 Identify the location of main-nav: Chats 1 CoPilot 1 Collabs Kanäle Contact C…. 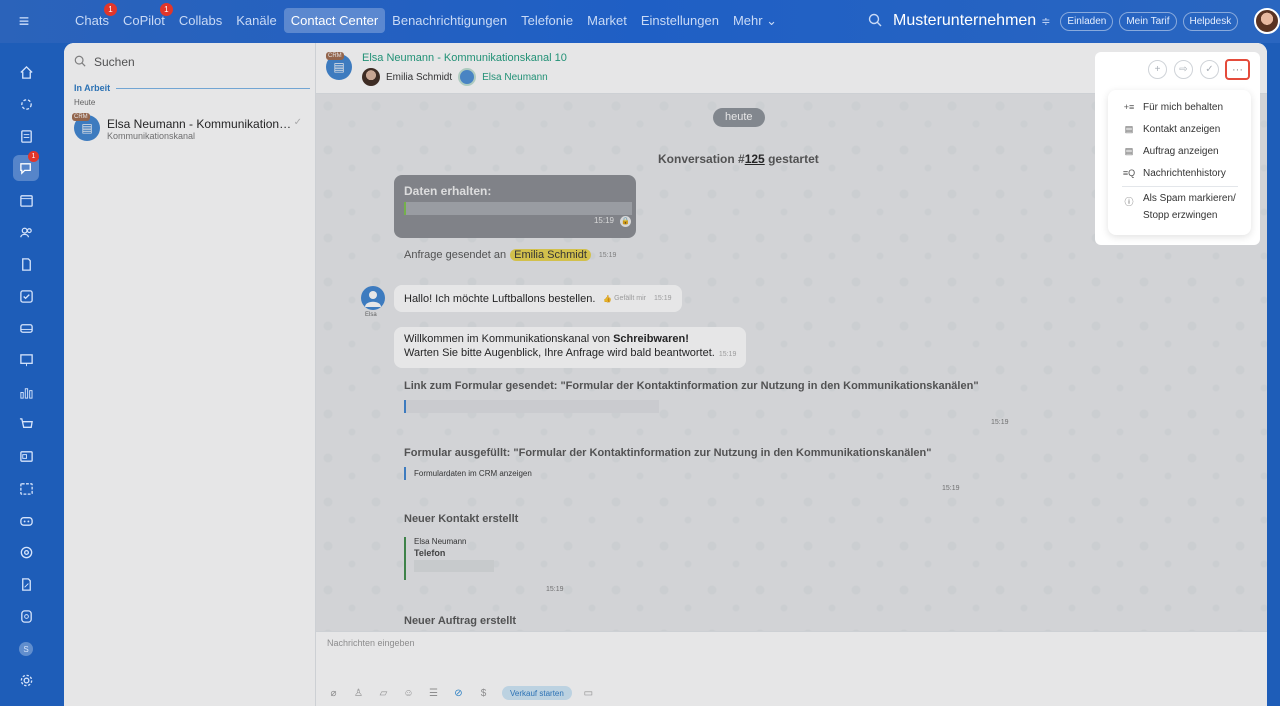
(426, 18).